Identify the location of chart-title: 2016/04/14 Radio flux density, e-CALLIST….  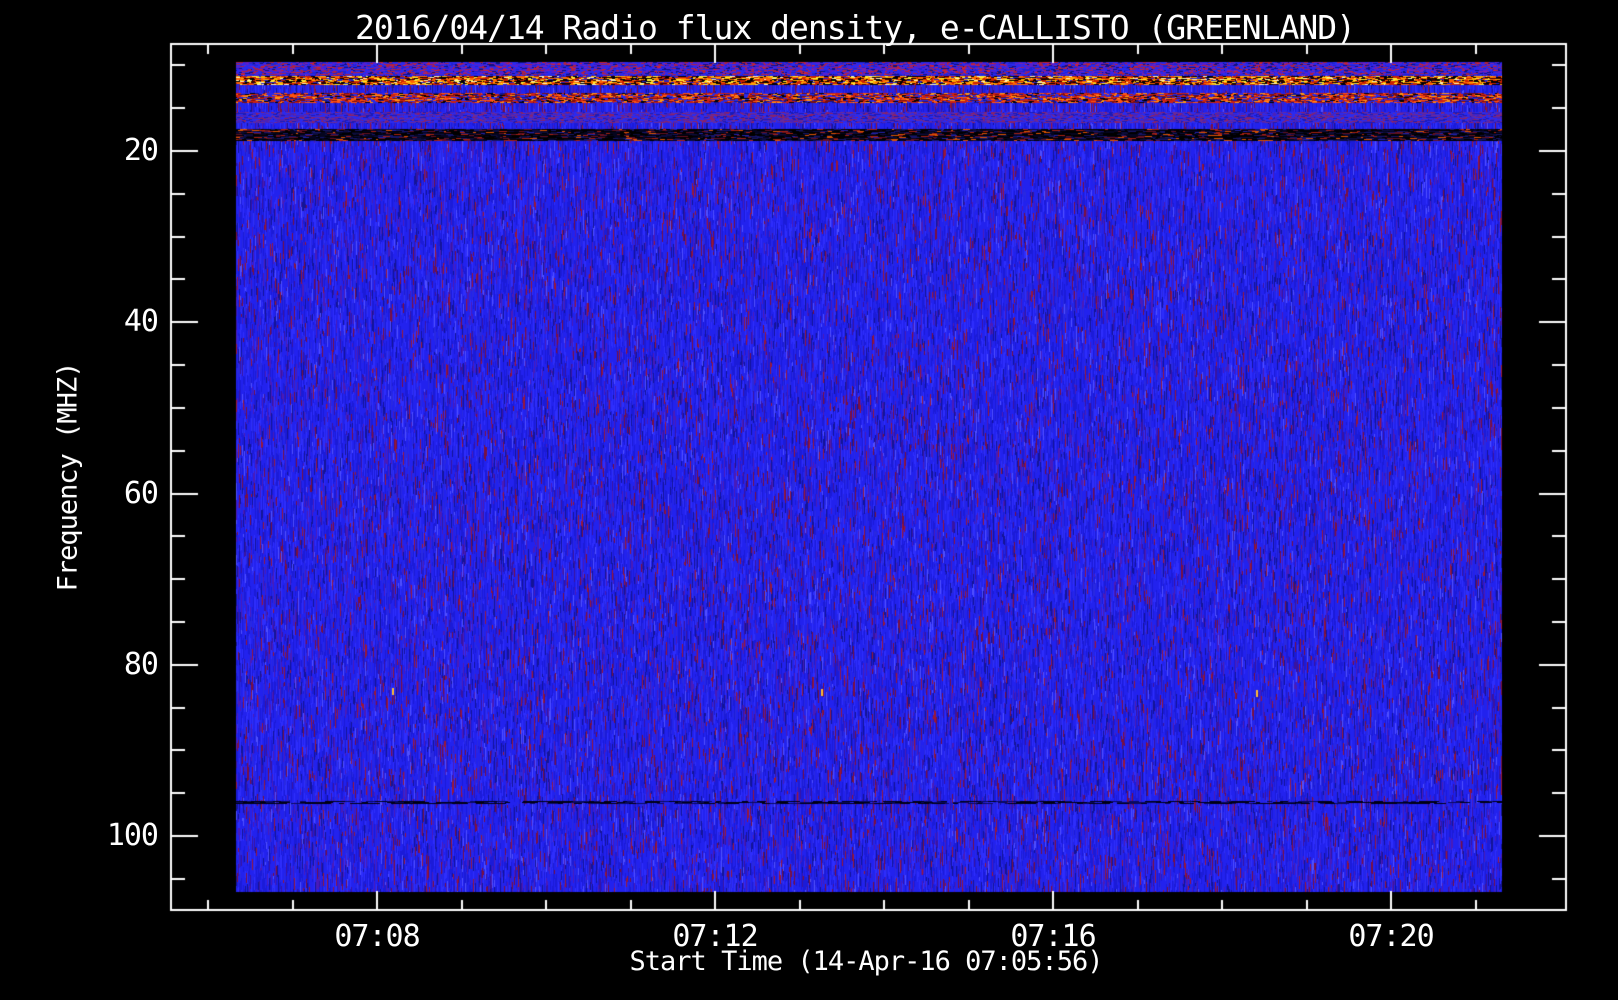
(855, 27).